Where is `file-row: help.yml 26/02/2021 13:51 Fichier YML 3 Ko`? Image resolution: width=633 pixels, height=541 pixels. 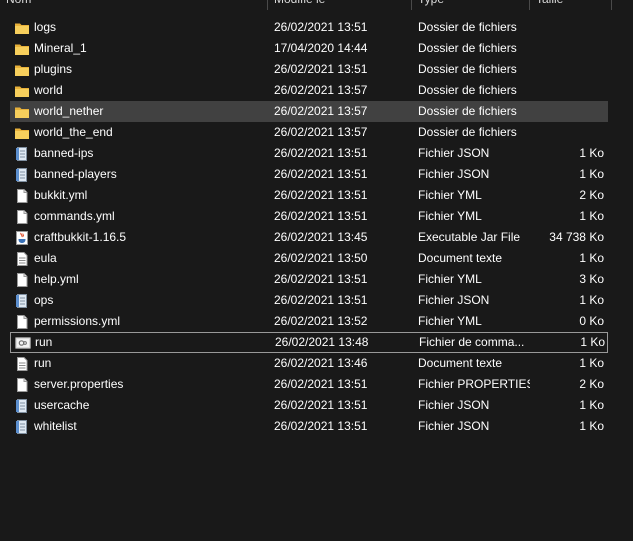 file-row: help.yml 26/02/2021 13:51 Fichier YML 3 Ko is located at coordinates (309, 279).